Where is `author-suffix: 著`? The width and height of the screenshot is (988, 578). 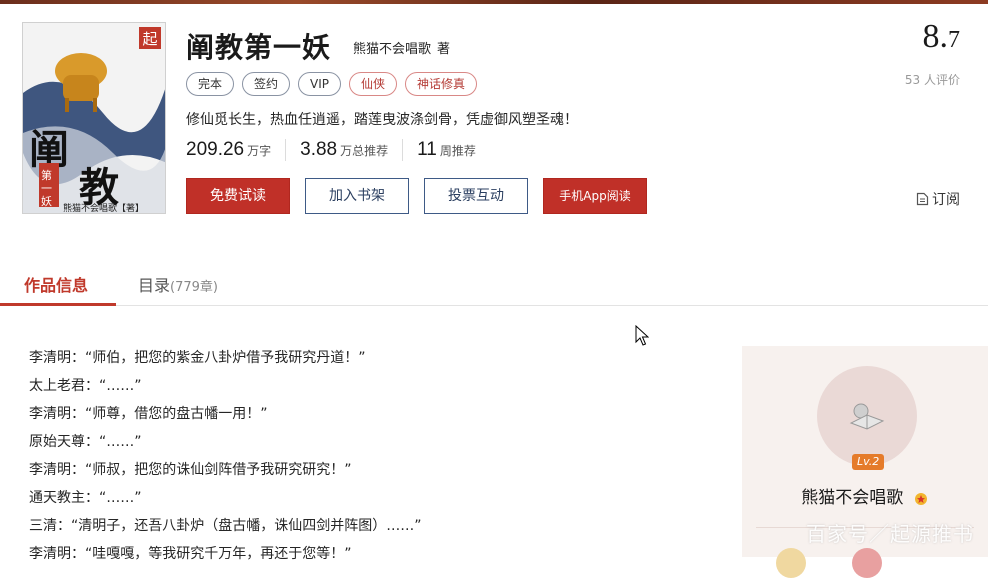 author-suffix: 著 is located at coordinates (444, 49).